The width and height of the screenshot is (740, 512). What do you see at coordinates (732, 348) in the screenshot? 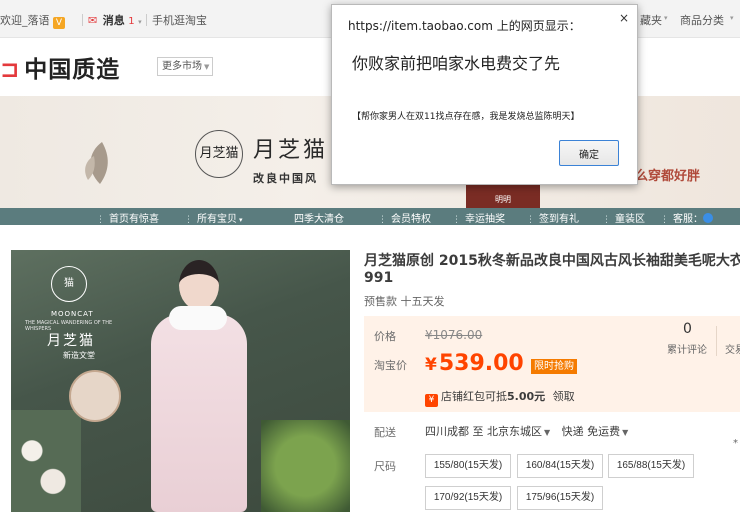
I see `trade-label: 交易` at bounding box center [732, 348].